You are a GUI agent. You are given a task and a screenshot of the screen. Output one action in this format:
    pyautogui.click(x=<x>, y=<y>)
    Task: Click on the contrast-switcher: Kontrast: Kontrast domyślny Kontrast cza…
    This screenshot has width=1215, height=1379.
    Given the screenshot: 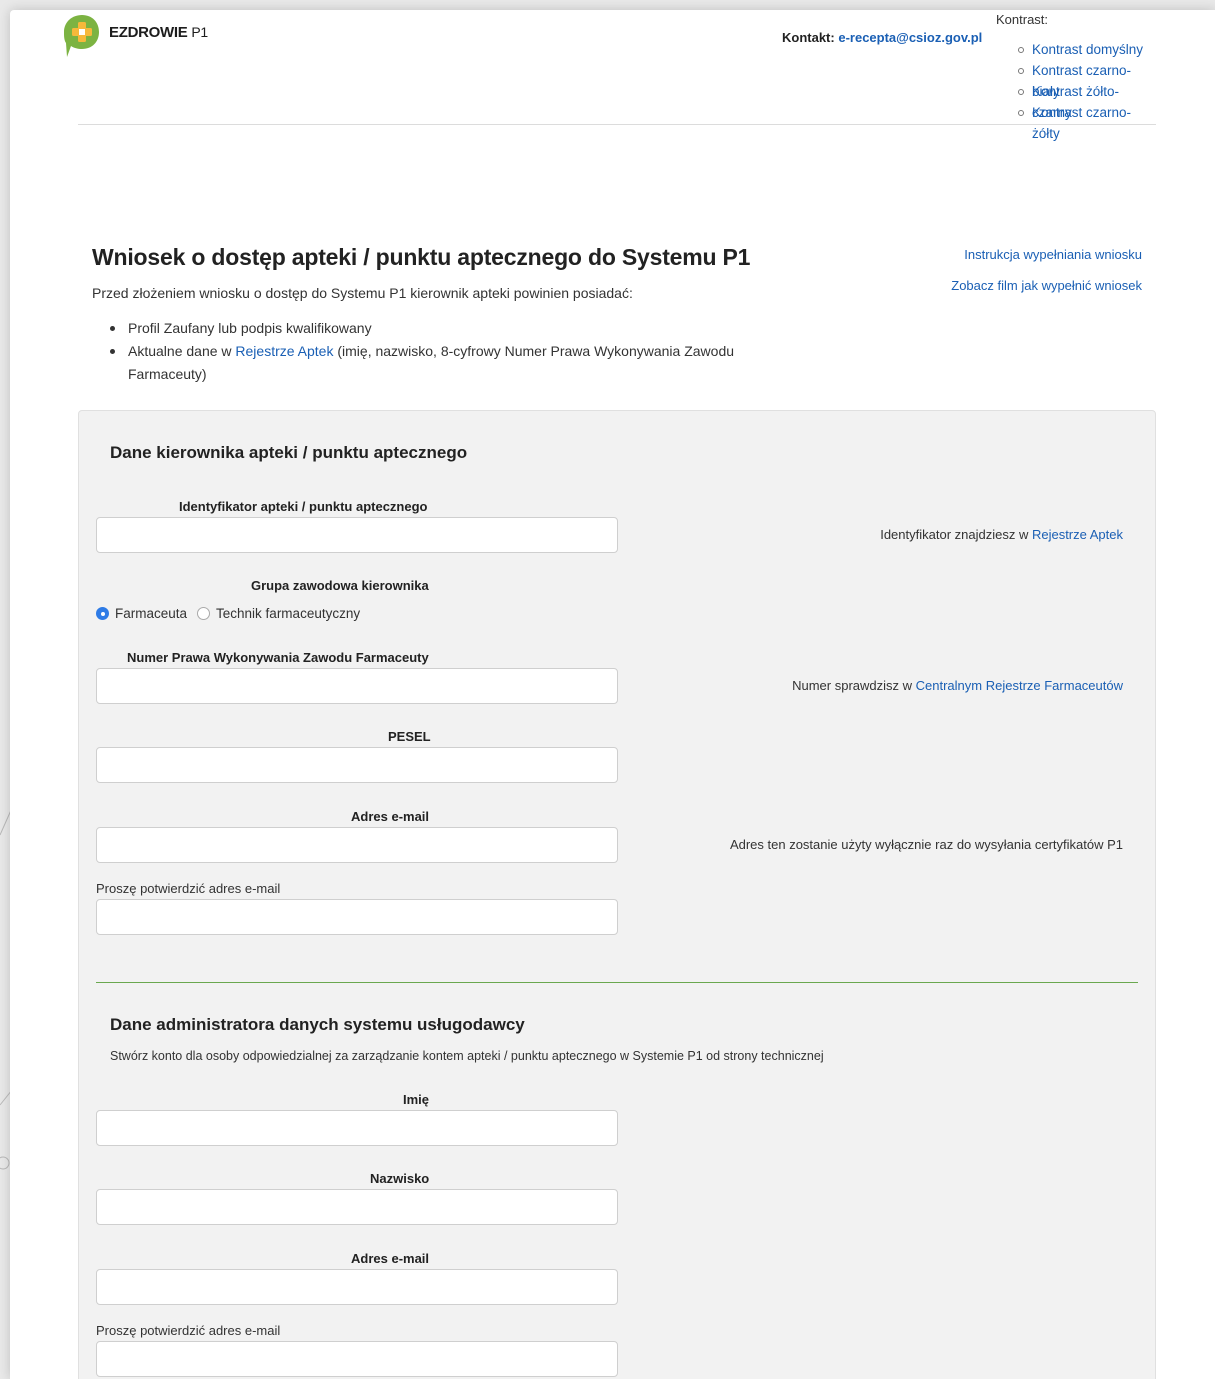 What is the action you would take?
    pyautogui.click(x=1076, y=76)
    